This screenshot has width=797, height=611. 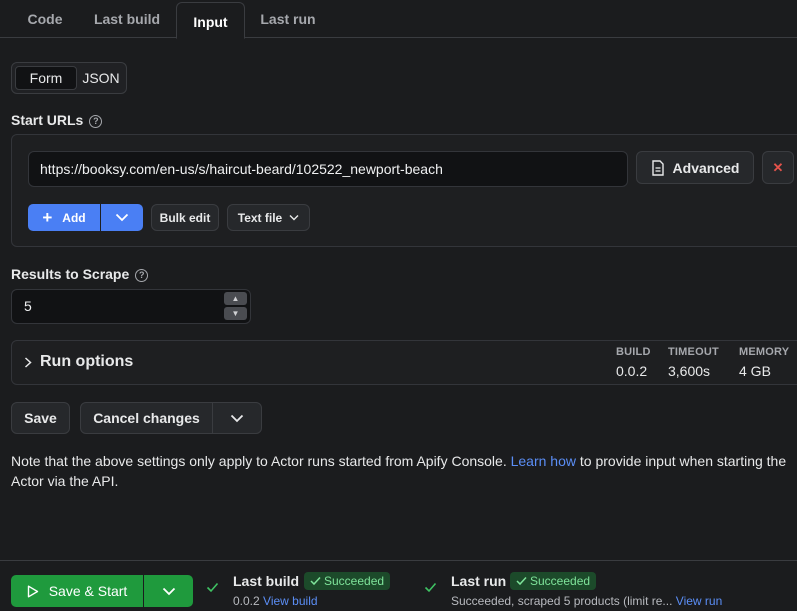 I want to click on start-urls-label: Start URLs?, so click(x=57, y=120).